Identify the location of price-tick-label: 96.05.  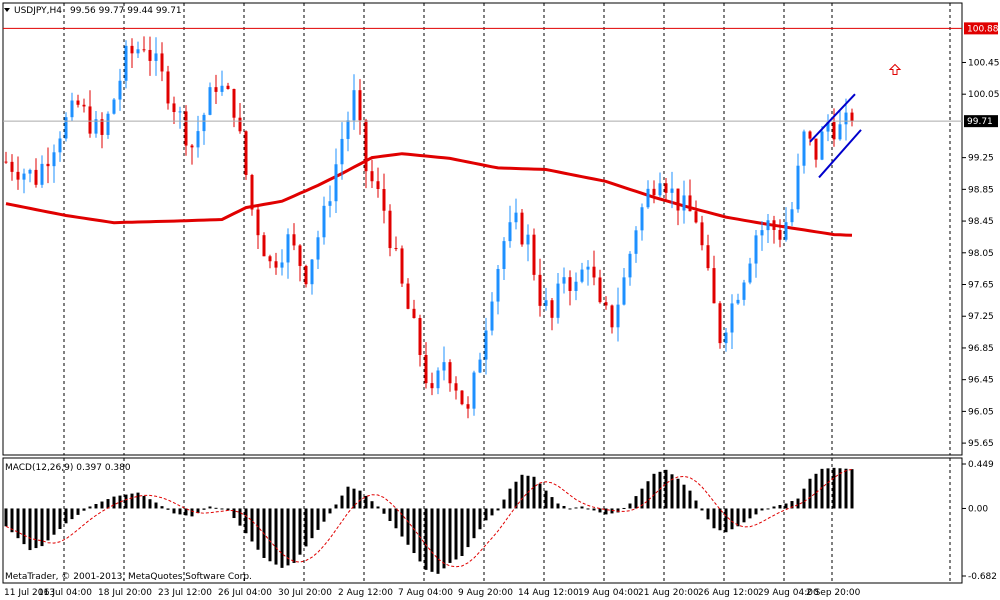
(981, 412).